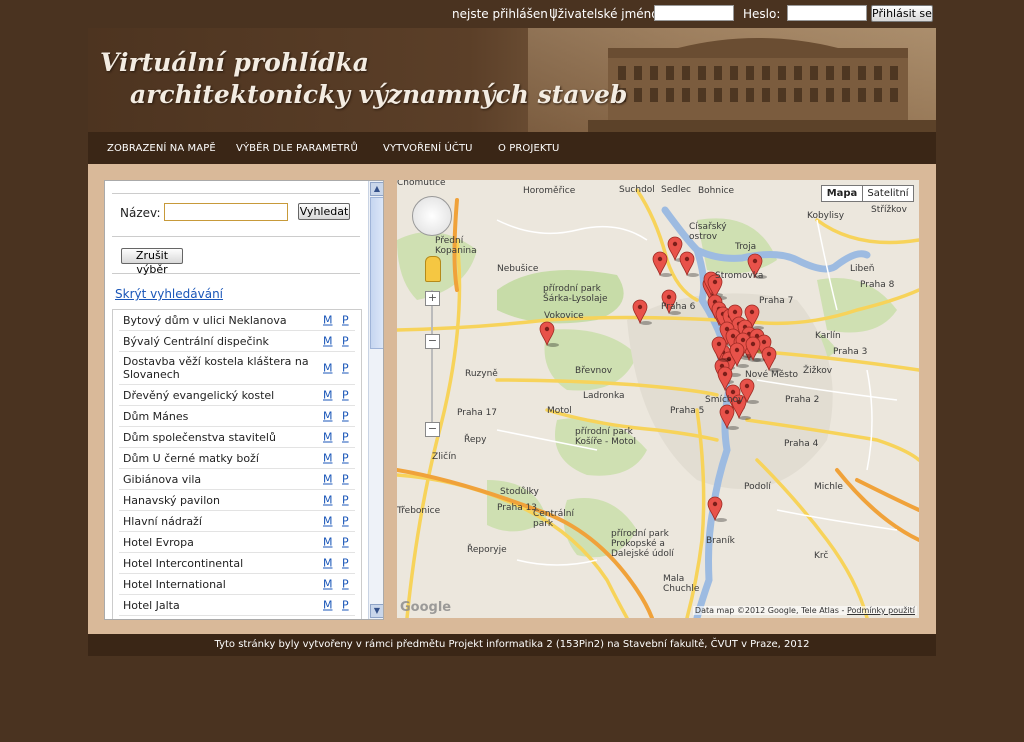  What do you see at coordinates (826, 216) in the screenshot?
I see `place-label: Kobylisy` at bounding box center [826, 216].